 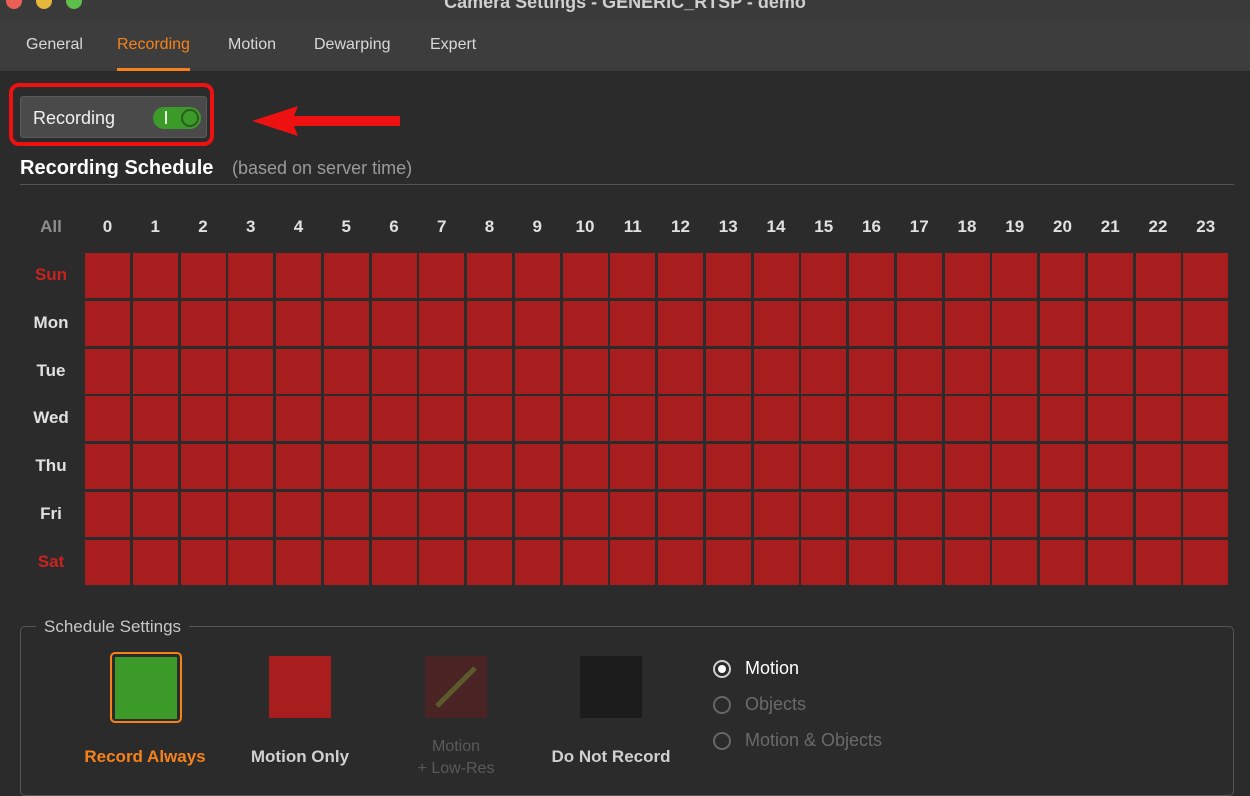 What do you see at coordinates (153, 53) in the screenshot?
I see `tab-recording: Recording` at bounding box center [153, 53].